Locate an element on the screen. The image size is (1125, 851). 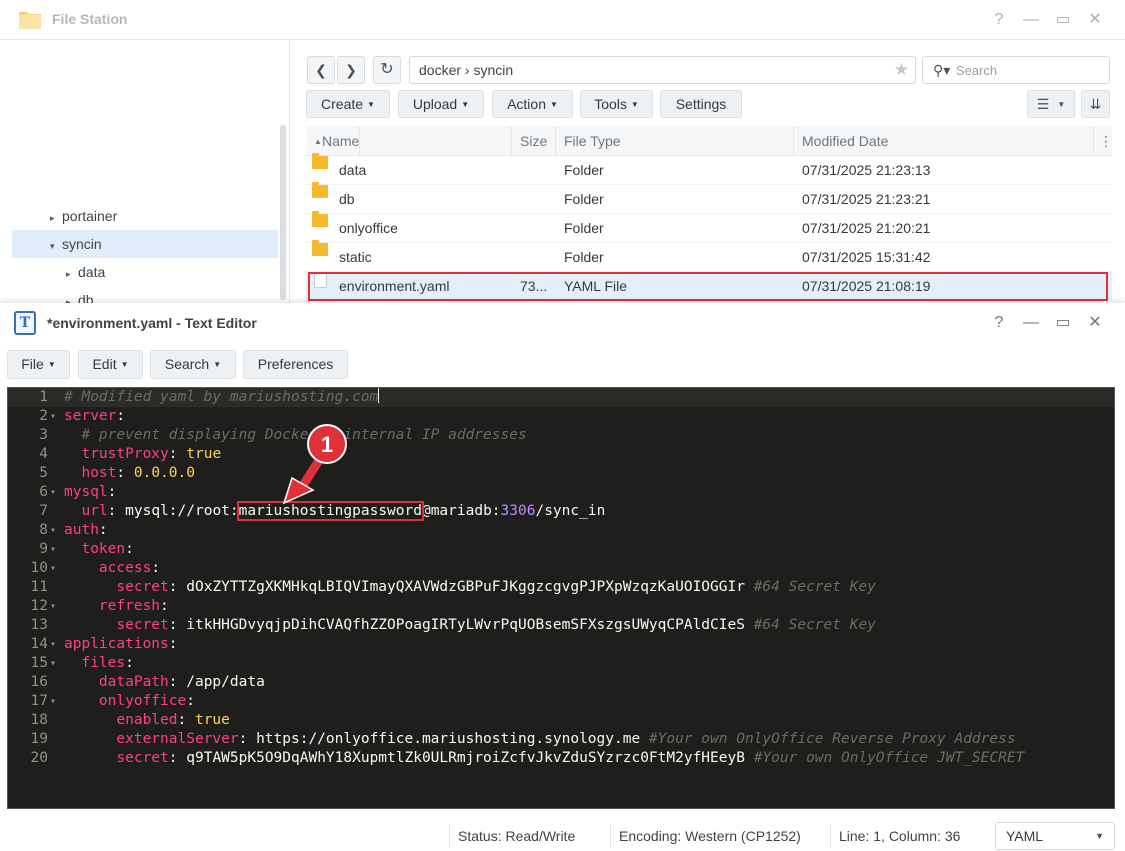
path-bar: docker › syncin ★ is located at coordinates (662, 70).